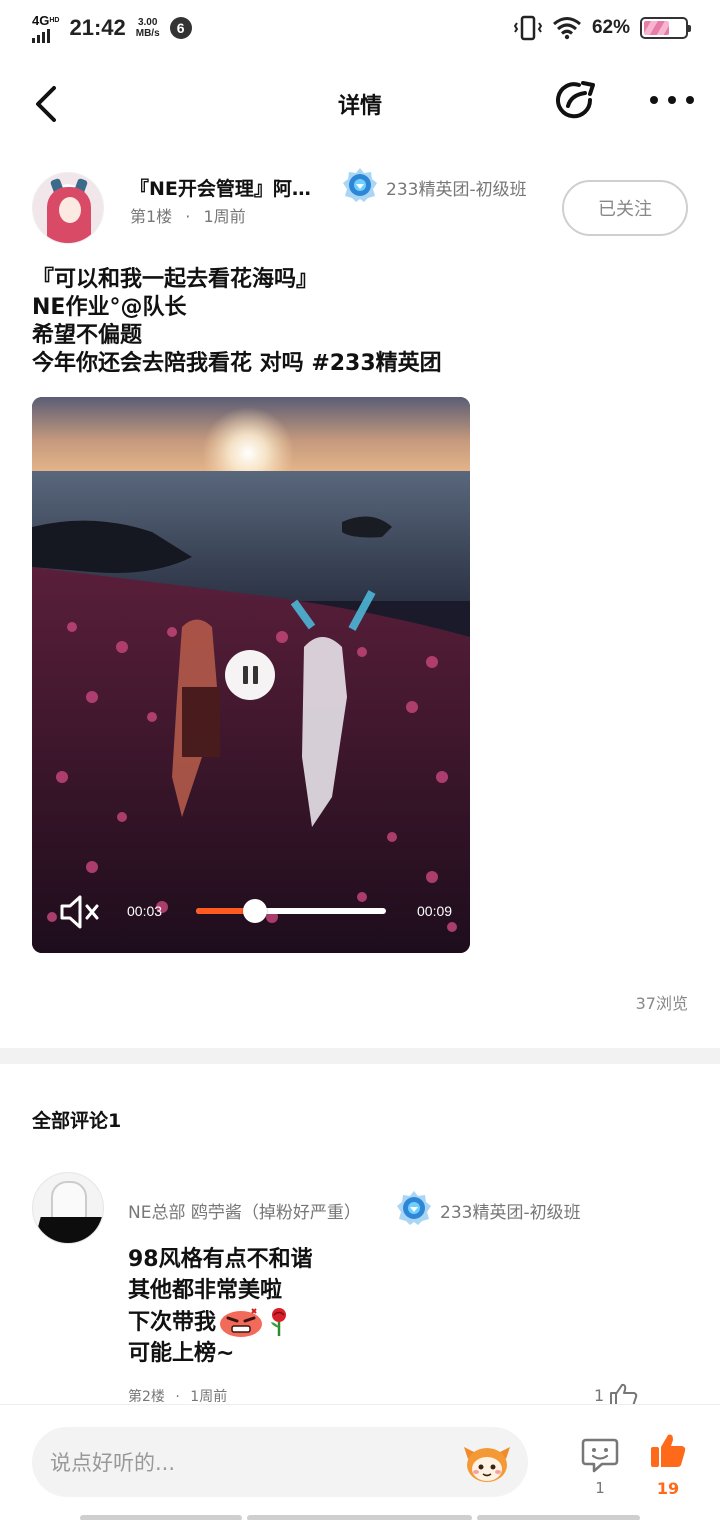 This screenshot has height=1520, width=720. What do you see at coordinates (145, 911) in the screenshot?
I see `video-current-time: 00:03` at bounding box center [145, 911].